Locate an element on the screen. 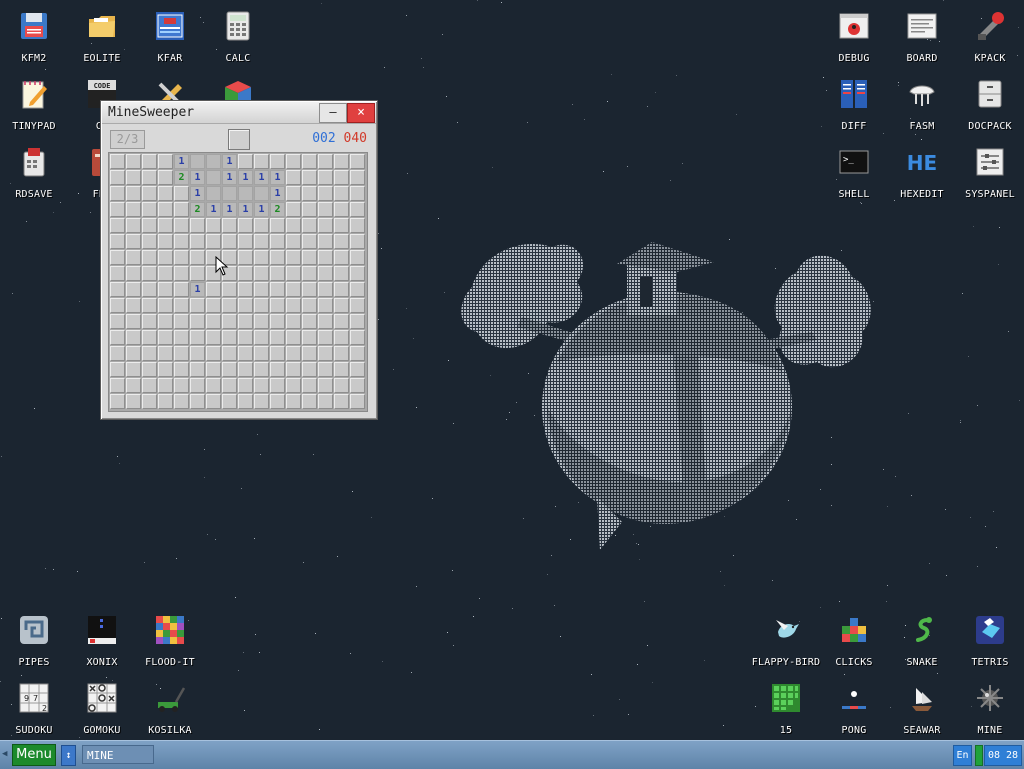 The width and height of the screenshot is (1024, 769). keyboard-layout-indicator: En is located at coordinates (962, 755).